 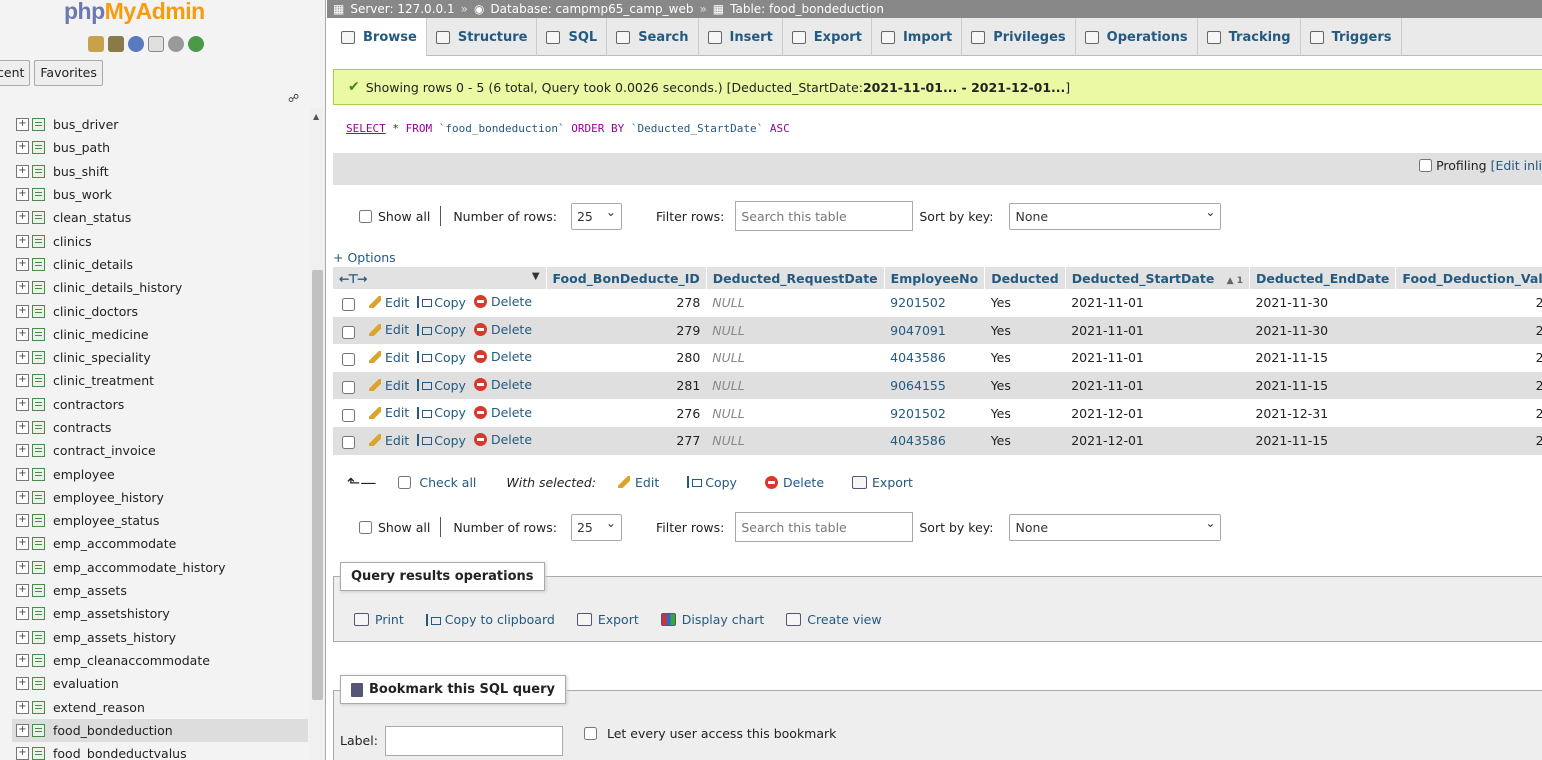 What do you see at coordinates (712, 482) in the screenshot?
I see `bulk-copy-button: Copy` at bounding box center [712, 482].